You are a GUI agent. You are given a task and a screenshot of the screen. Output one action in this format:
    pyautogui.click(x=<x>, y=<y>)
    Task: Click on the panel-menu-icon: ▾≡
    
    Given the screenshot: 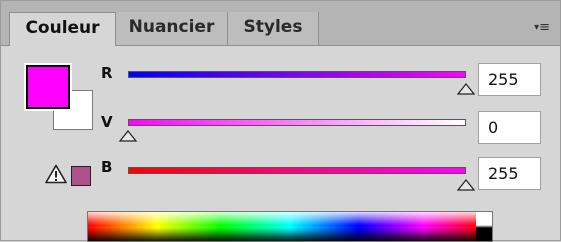 What is the action you would take?
    pyautogui.click(x=538, y=28)
    